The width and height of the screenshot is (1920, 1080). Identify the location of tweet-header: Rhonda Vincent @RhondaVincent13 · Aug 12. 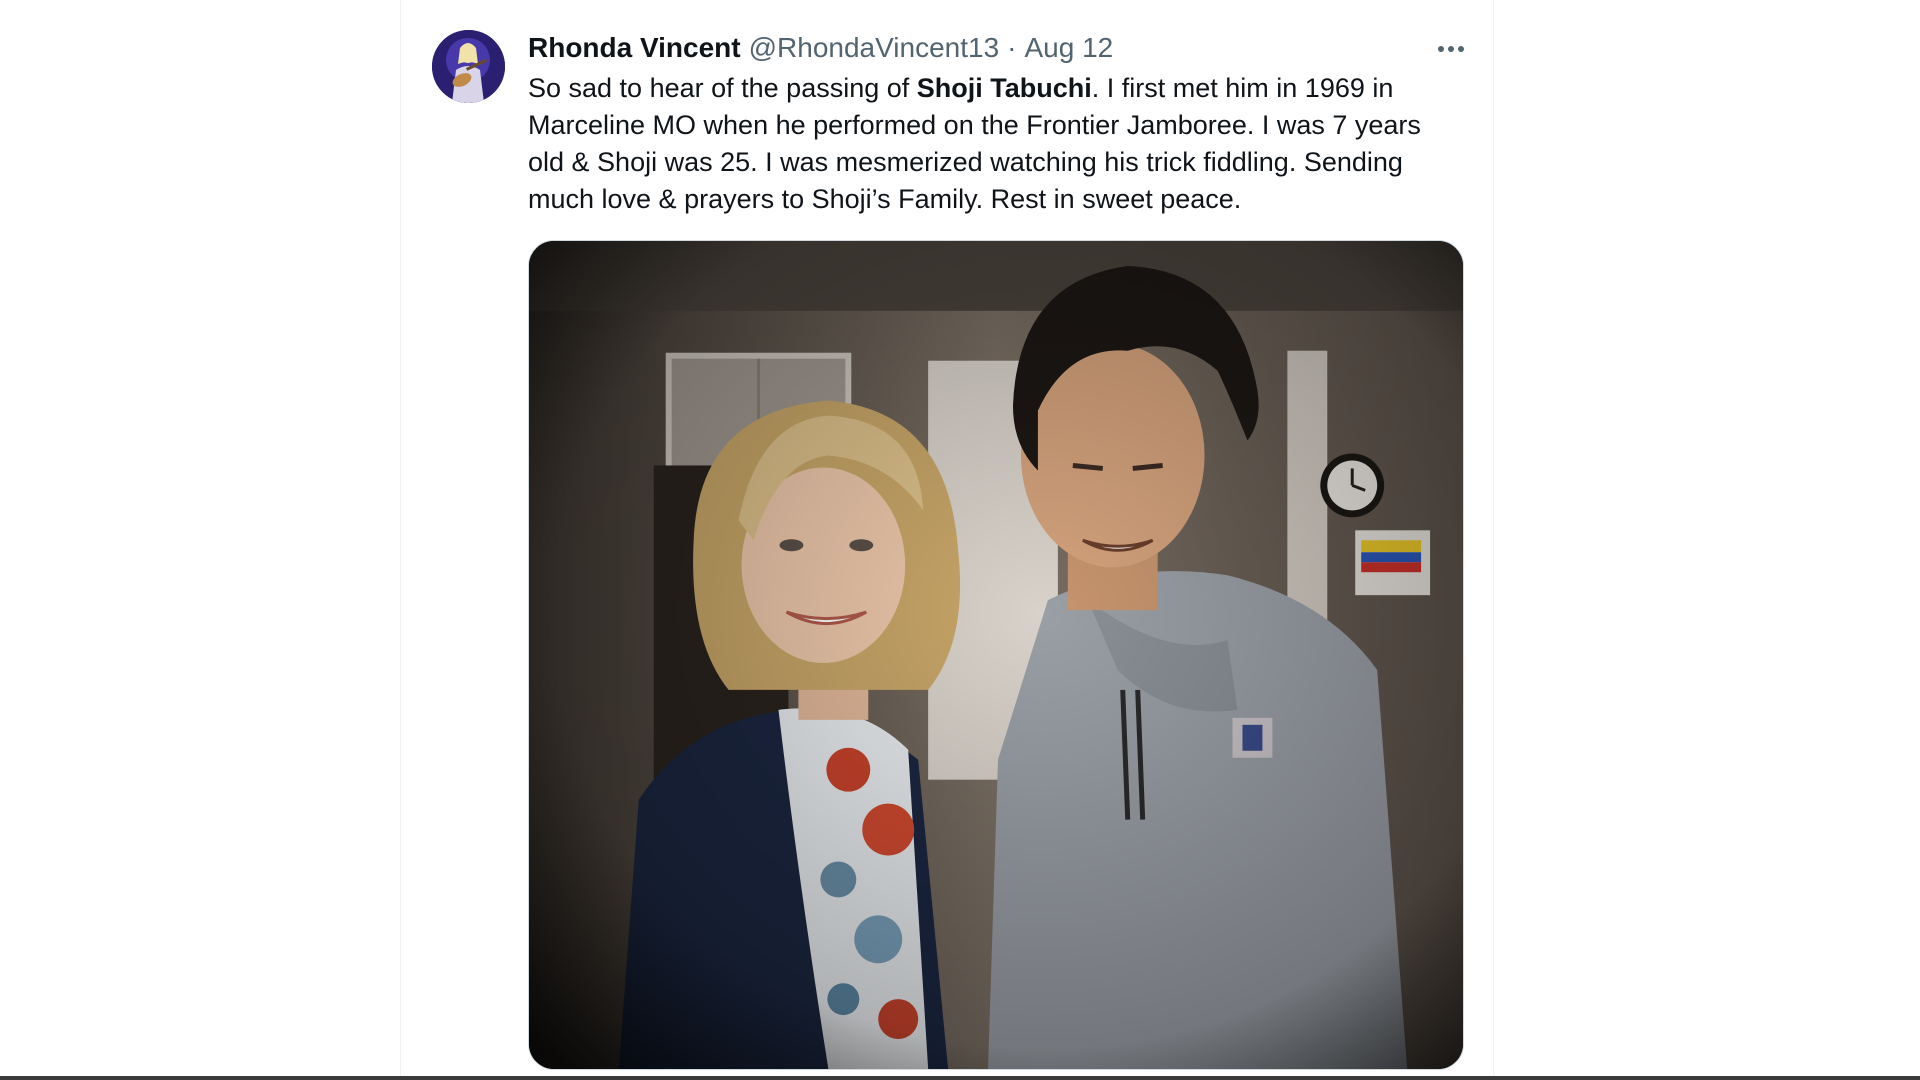
(820, 48).